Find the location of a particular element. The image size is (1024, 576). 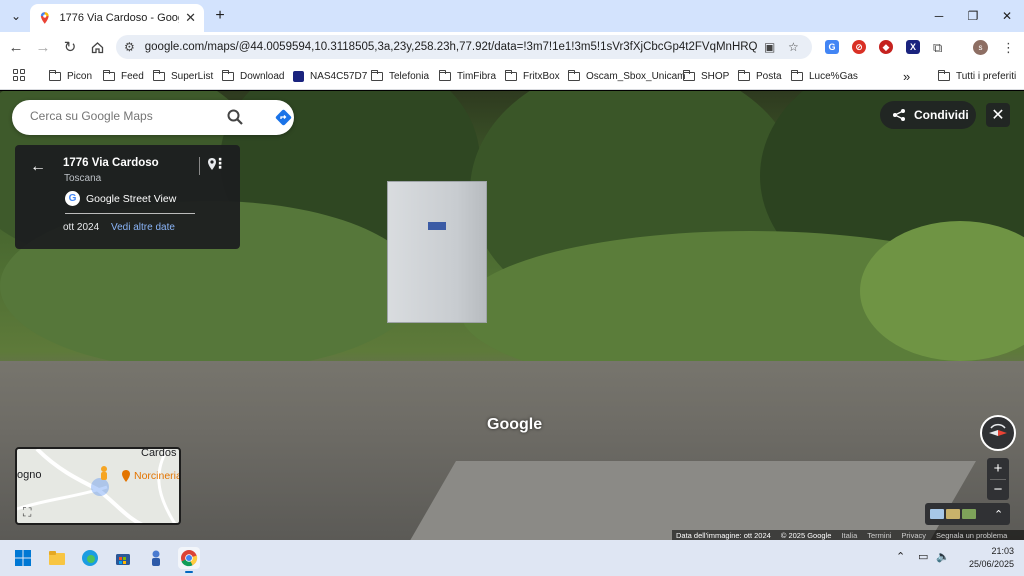

compass-icon is located at coordinates (998, 429).